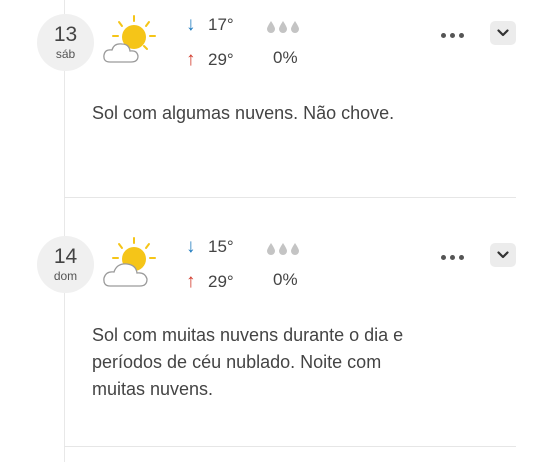  Describe the element at coordinates (221, 246) in the screenshot. I see `temp-min: 15°` at that location.